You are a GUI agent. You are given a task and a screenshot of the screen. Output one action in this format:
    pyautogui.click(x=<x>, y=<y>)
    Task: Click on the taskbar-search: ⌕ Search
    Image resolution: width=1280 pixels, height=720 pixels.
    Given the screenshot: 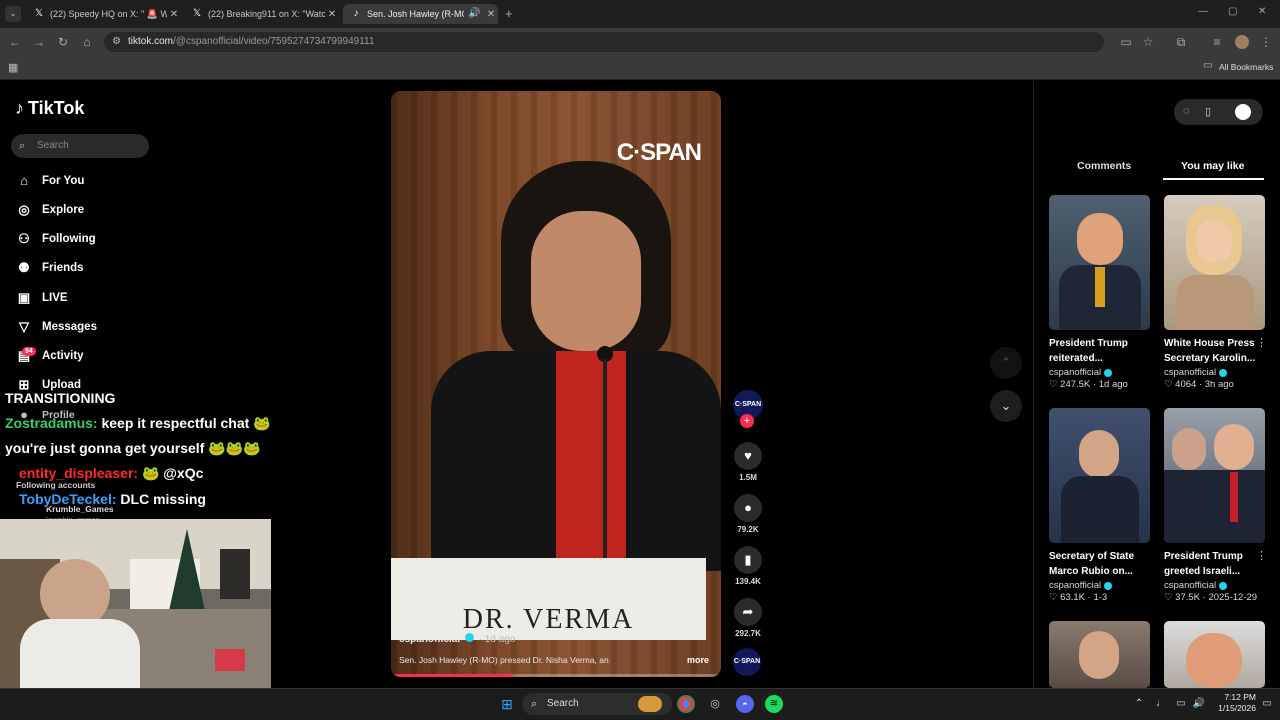 What is the action you would take?
    pyautogui.click(x=597, y=704)
    